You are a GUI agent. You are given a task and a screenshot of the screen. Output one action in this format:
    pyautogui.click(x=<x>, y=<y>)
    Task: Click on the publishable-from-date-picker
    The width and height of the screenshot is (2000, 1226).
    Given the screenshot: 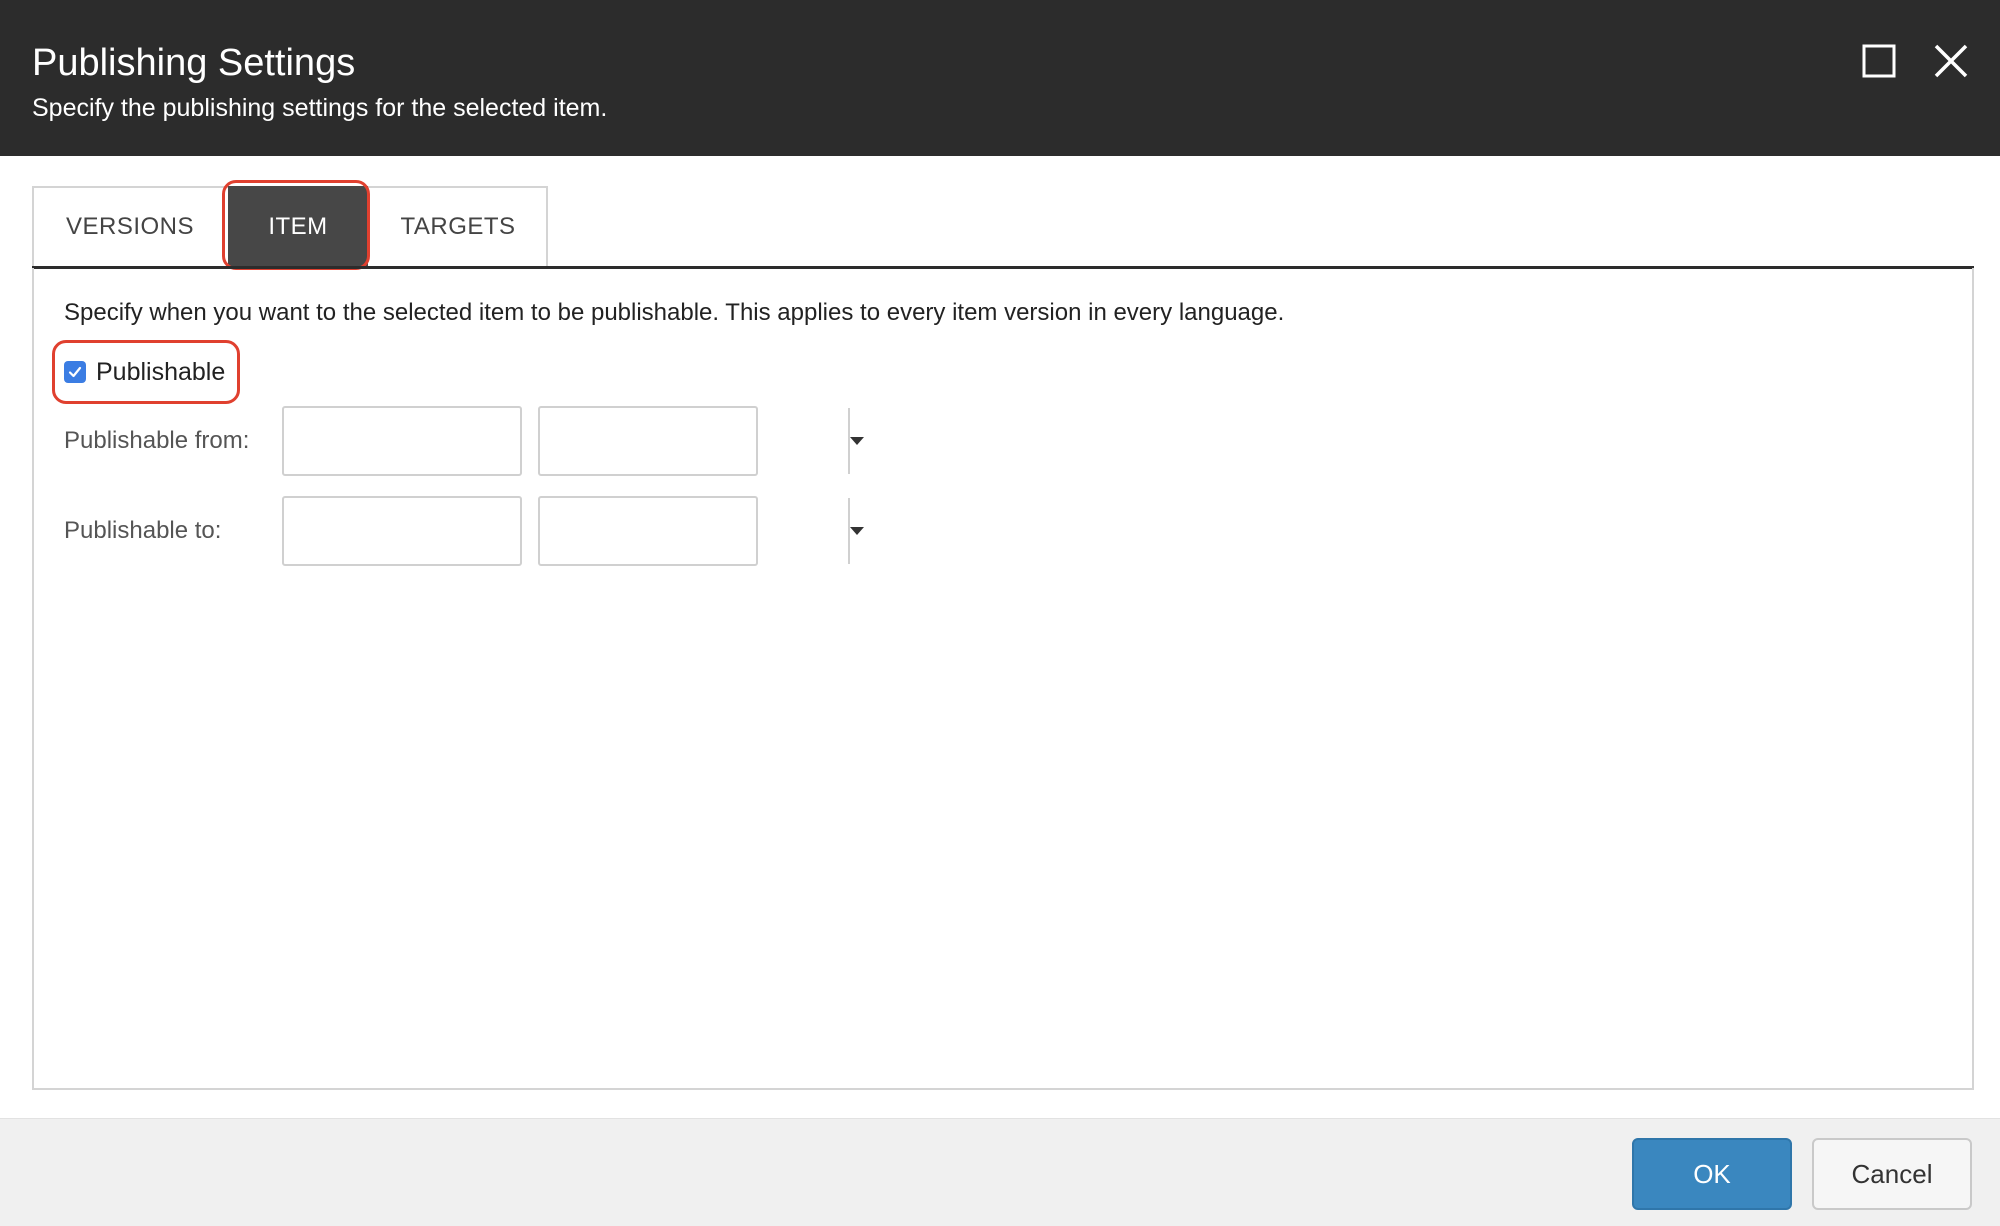 What is the action you would take?
    pyautogui.click(x=445, y=441)
    